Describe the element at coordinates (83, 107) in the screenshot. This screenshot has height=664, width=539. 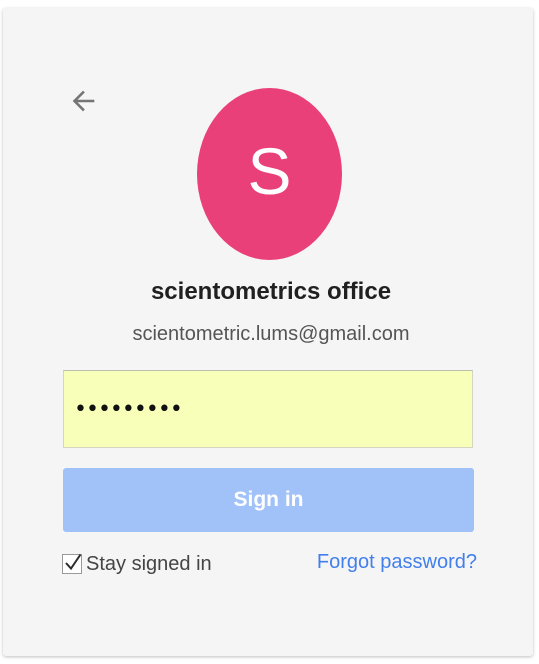
I see `arrow-left-icon` at that location.